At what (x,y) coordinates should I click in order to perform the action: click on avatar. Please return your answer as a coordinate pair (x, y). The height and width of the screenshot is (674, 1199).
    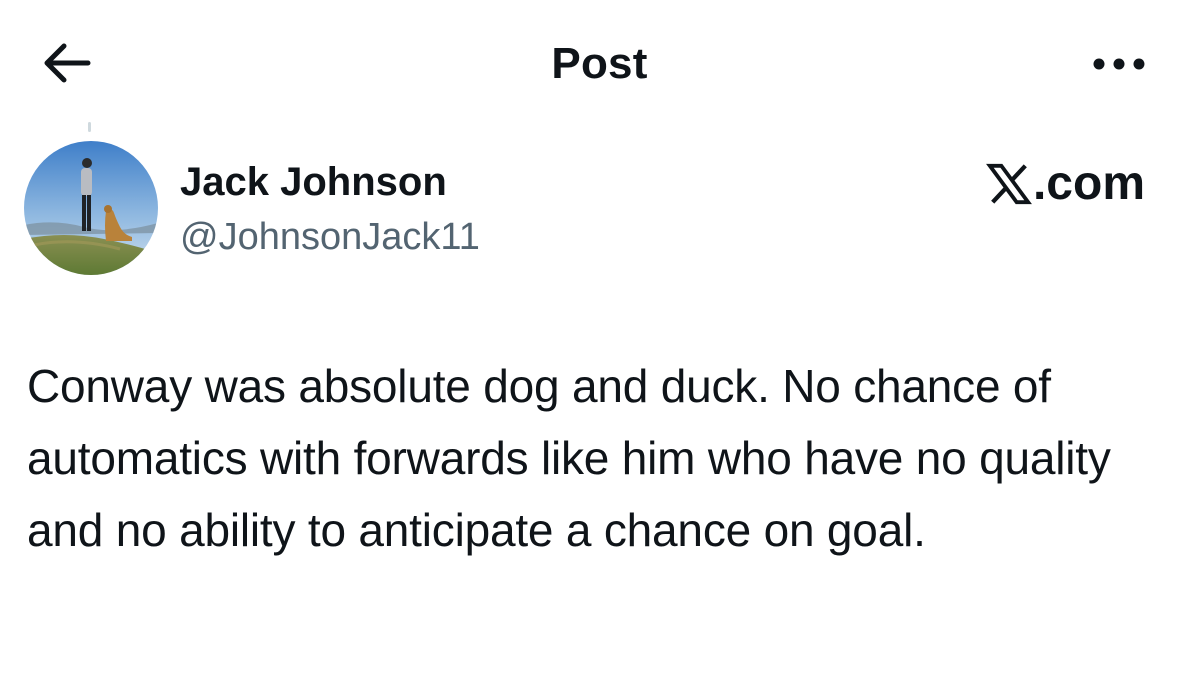
    Looking at the image, I should click on (91, 208).